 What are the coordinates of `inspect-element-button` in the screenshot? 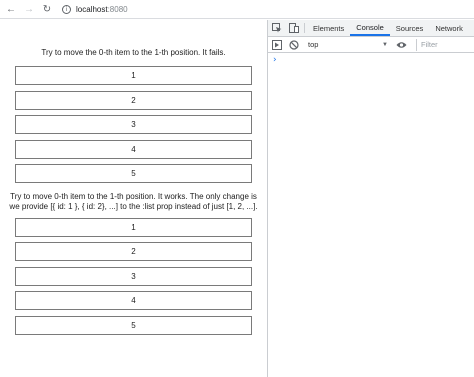 It's located at (276, 28).